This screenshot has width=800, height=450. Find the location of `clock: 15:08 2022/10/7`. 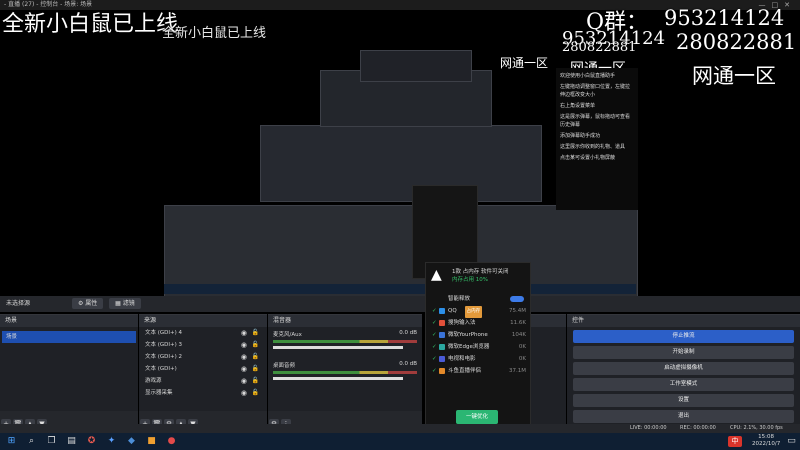

clock: 15:08 2022/10/7 is located at coordinates (766, 441).